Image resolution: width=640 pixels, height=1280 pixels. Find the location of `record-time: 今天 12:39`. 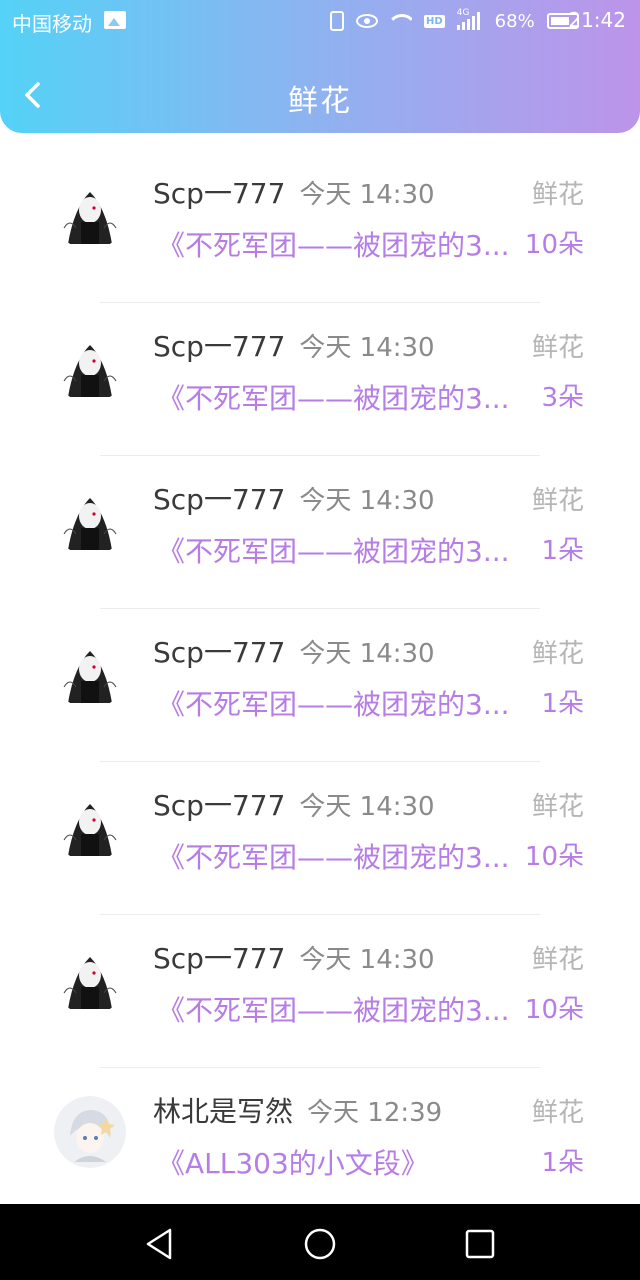

record-time: 今天 12:39 is located at coordinates (375, 1113).